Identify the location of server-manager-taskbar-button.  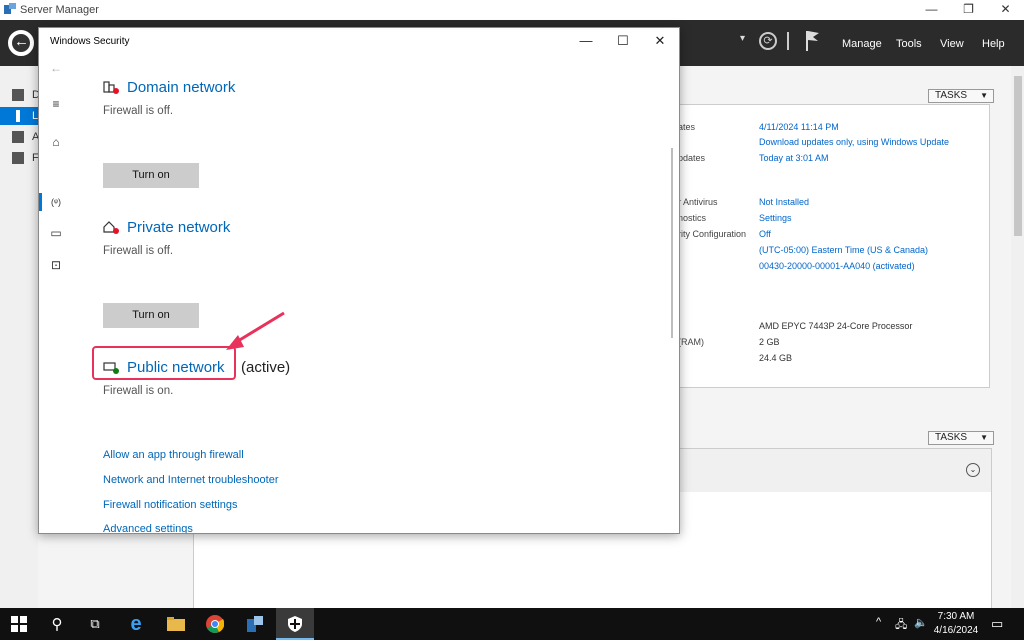
(255, 624).